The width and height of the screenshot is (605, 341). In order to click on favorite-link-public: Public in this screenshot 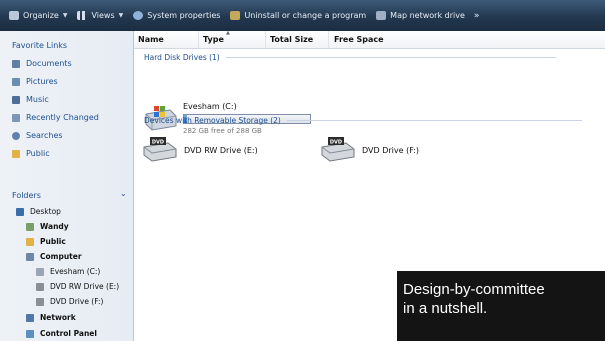, I will do `click(31, 153)`.